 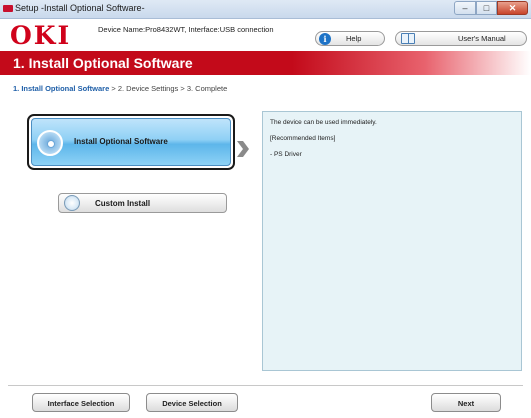 What do you see at coordinates (123, 203) in the screenshot?
I see `custom-install-label: Custom Install` at bounding box center [123, 203].